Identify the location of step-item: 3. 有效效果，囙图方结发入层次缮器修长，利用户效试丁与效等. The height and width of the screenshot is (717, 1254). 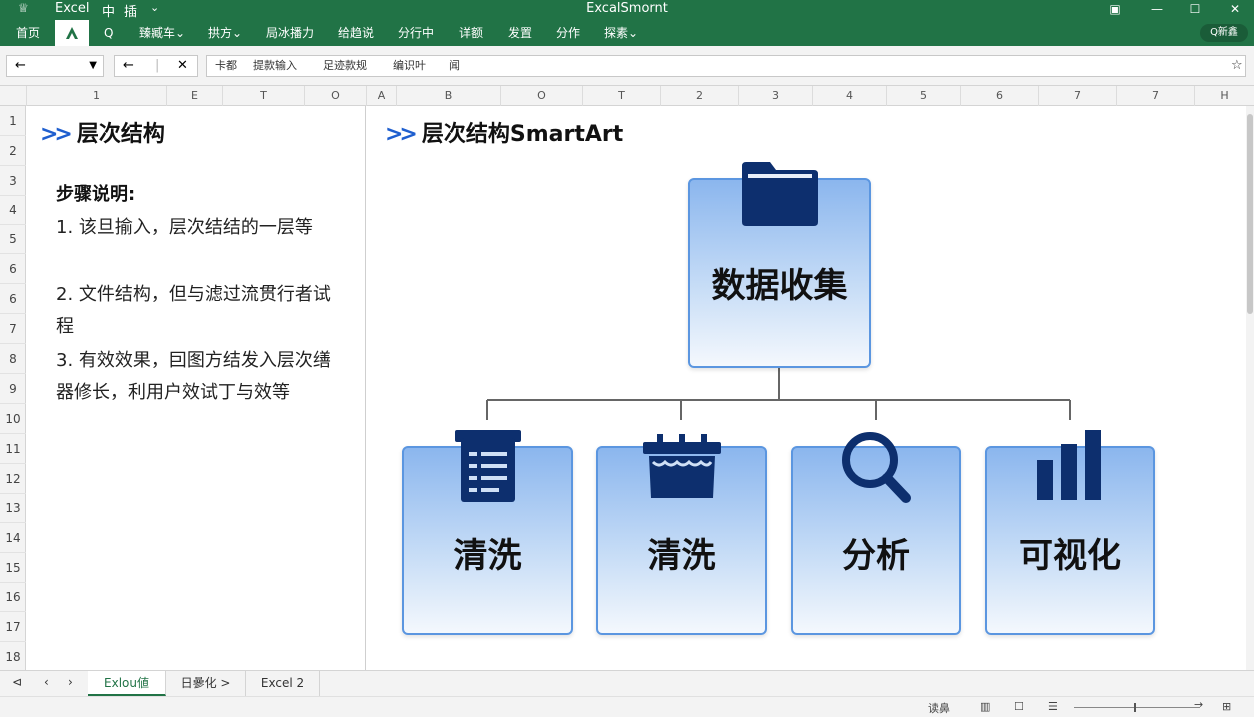
(193, 376).